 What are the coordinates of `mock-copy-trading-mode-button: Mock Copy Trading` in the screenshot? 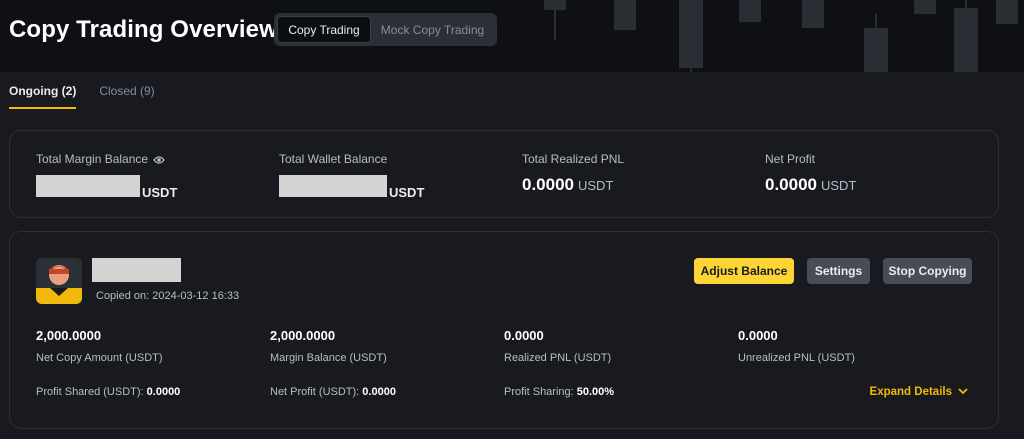 It's located at (432, 29).